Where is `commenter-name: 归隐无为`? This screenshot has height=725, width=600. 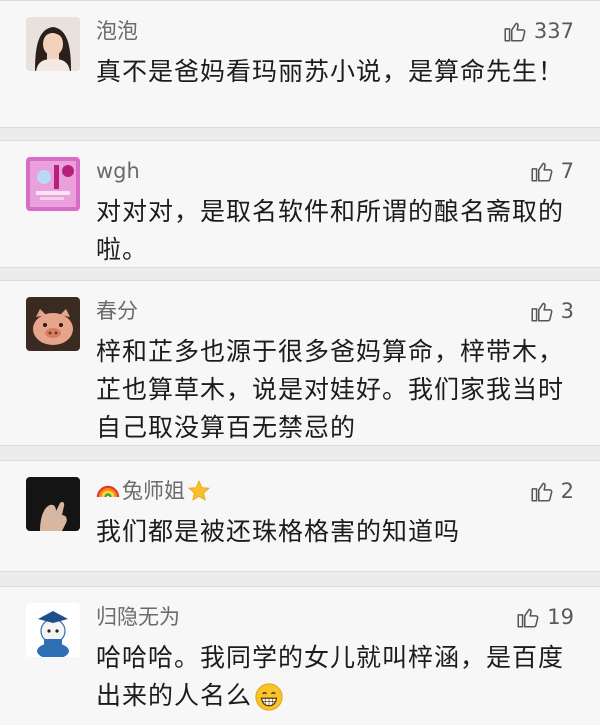
commenter-name: 归隐无为 is located at coordinates (138, 617).